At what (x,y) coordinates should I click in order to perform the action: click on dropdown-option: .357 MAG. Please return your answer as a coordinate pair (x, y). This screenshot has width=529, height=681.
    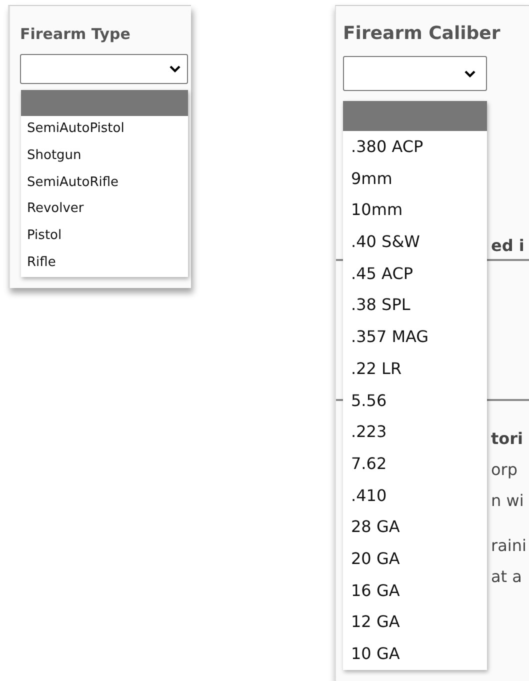
    Looking at the image, I should click on (415, 337).